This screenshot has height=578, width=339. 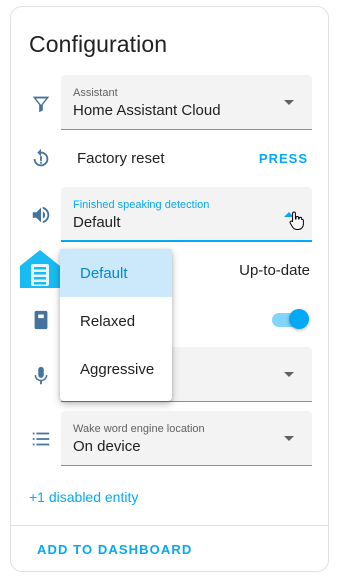 I want to click on add-to-dashboard-button: ADD TO DASHBOARD, so click(x=114, y=549).